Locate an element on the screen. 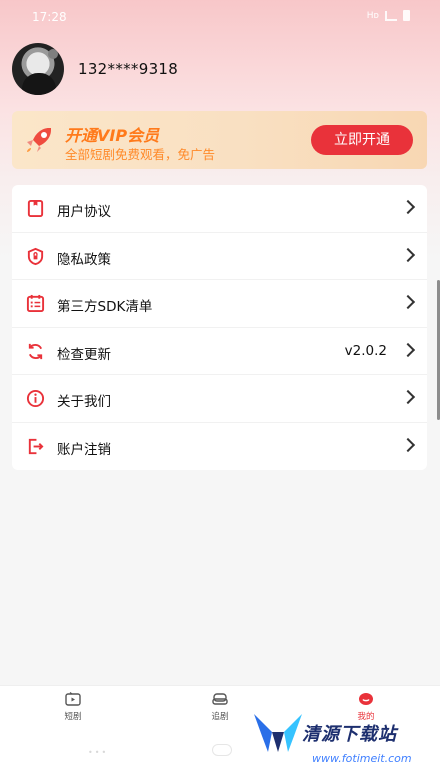 This screenshot has width=440, height=771. status-icons: Hᴅ is located at coordinates (388, 15).